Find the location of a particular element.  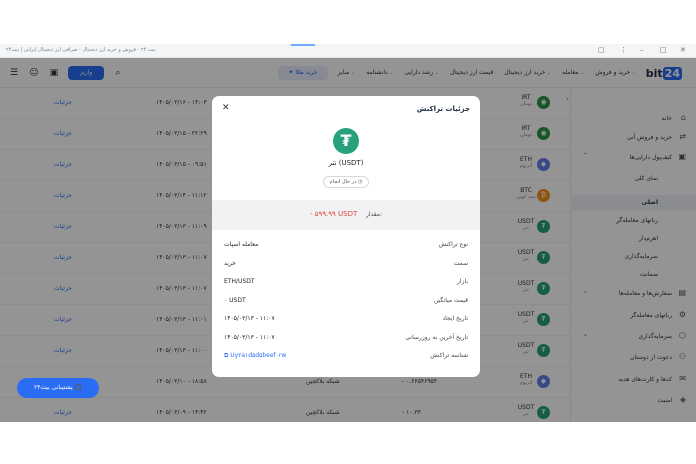

tab-accent is located at coordinates (303, 45).